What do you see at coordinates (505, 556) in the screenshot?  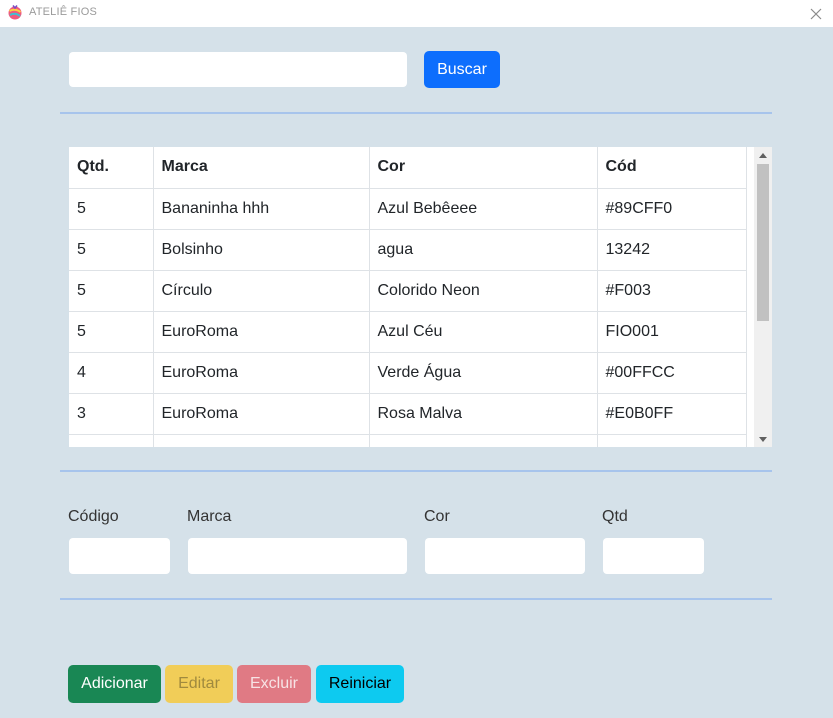 I see `cor-field` at bounding box center [505, 556].